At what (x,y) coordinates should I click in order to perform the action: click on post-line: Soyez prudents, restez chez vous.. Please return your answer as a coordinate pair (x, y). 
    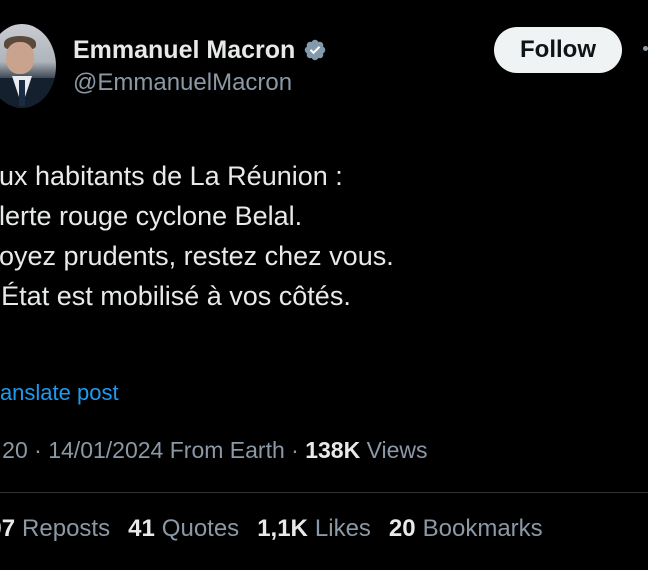
    Looking at the image, I should click on (197, 256).